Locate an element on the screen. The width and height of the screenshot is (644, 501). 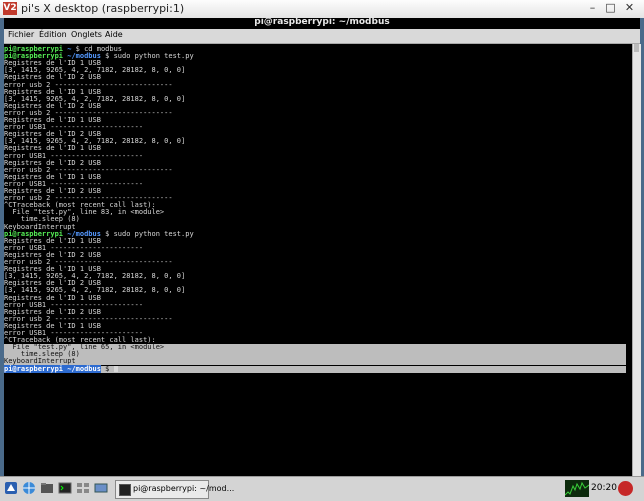
close-button: ✕ is located at coordinates (629, 8).